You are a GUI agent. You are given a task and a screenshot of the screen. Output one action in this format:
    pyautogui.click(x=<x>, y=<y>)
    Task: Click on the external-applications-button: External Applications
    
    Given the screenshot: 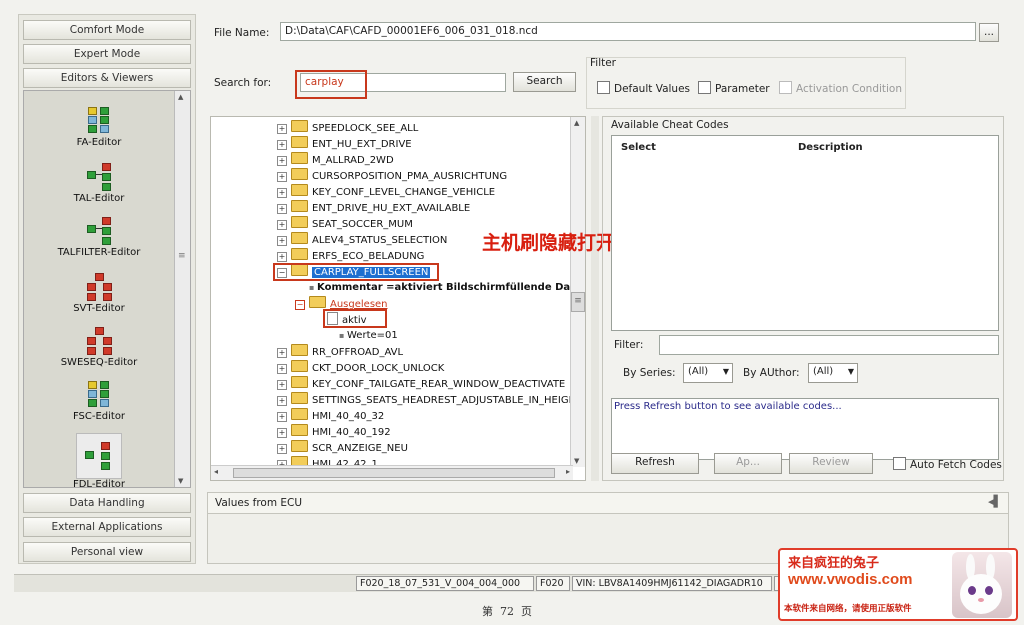 What is the action you would take?
    pyautogui.click(x=107, y=527)
    